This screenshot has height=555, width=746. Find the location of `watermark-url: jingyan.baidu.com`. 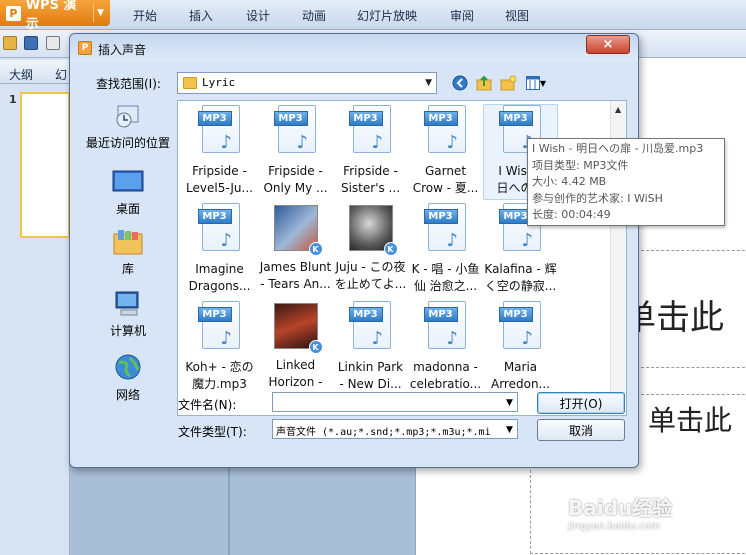

watermark-url: jingyan.baidu.com is located at coordinates (614, 526).